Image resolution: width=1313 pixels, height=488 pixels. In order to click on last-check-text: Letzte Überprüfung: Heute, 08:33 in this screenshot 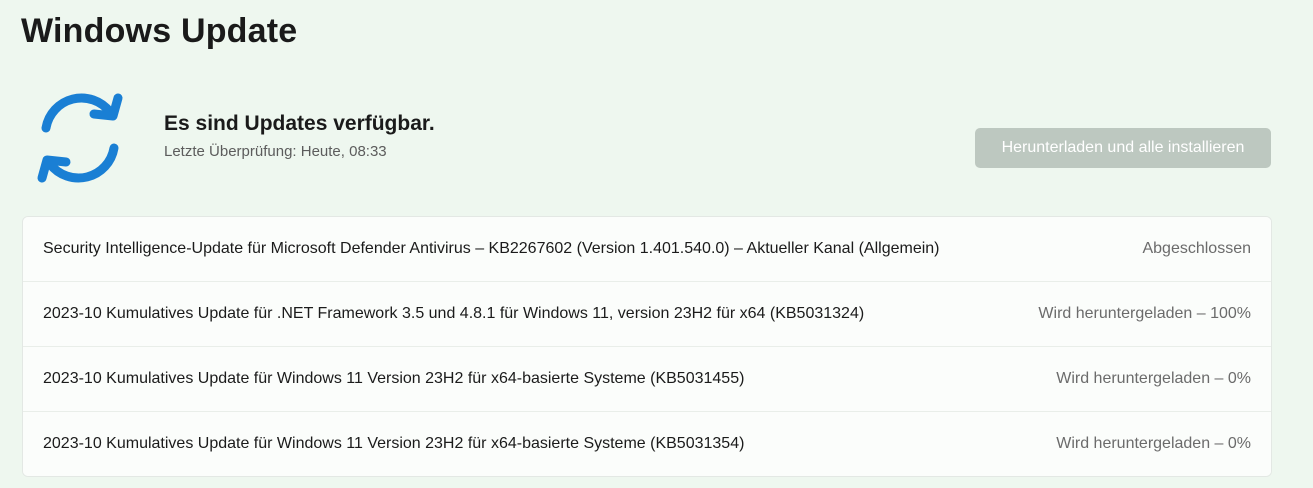, I will do `click(275, 151)`.